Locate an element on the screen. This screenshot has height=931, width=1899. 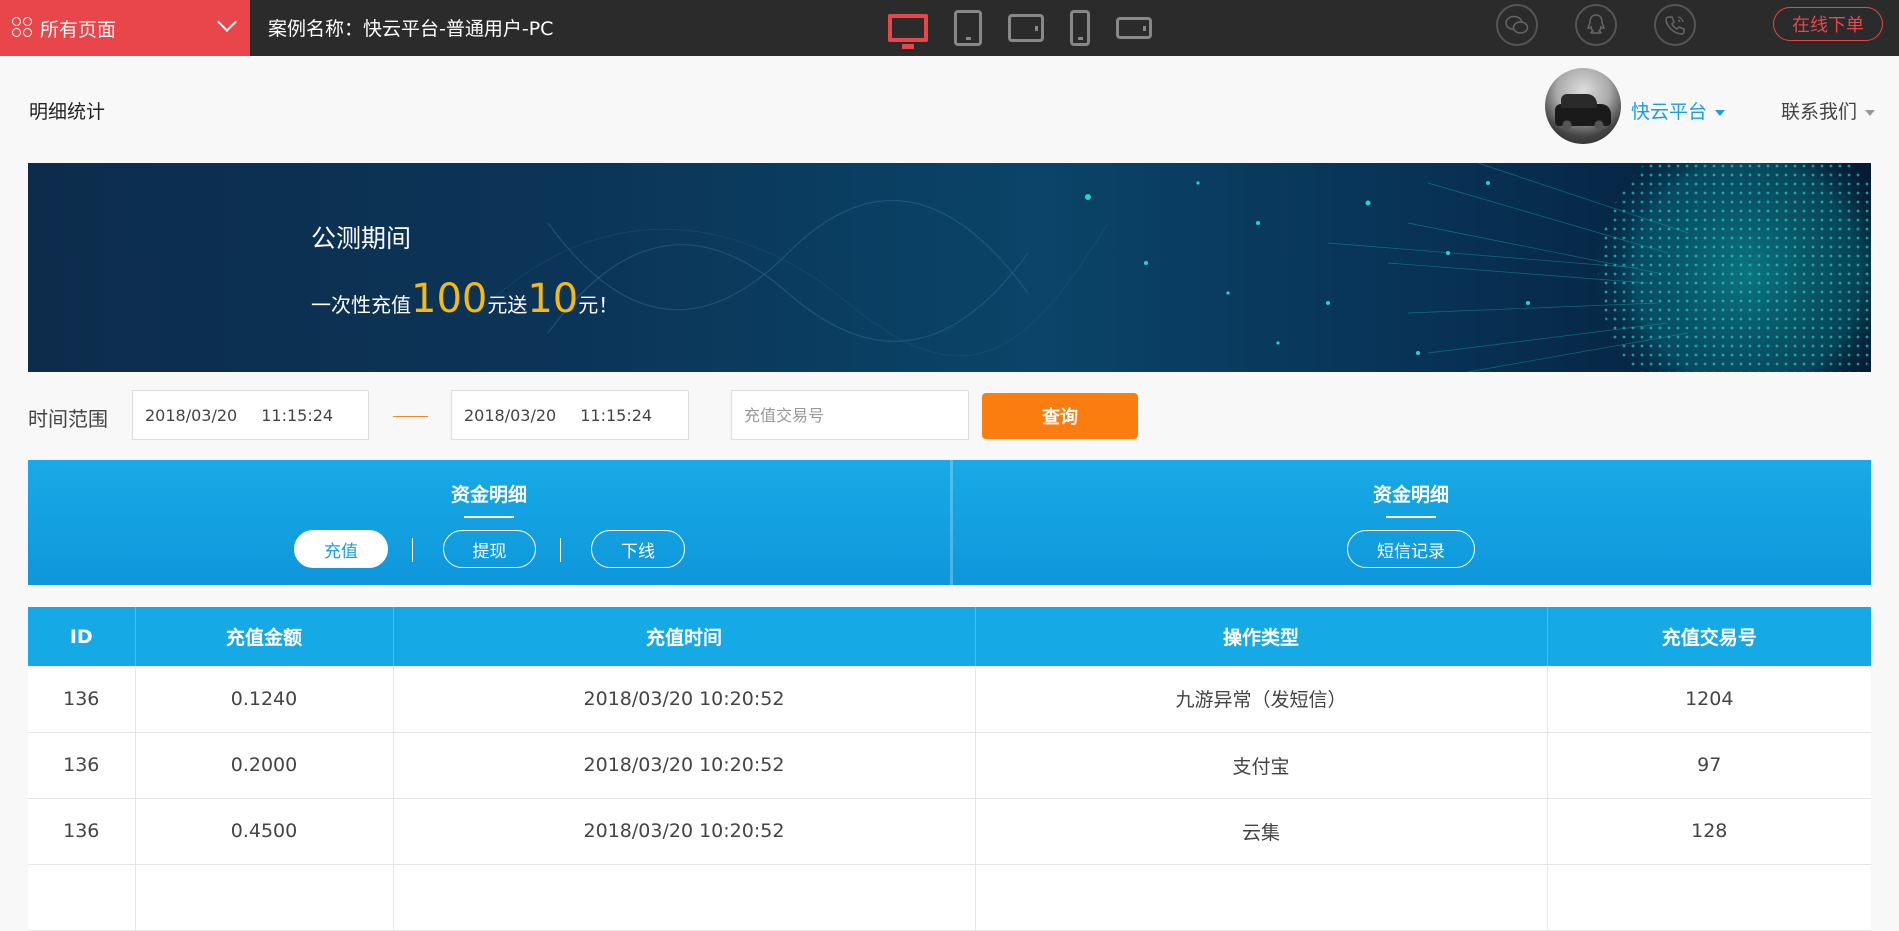
qq-icon is located at coordinates (1596, 25).